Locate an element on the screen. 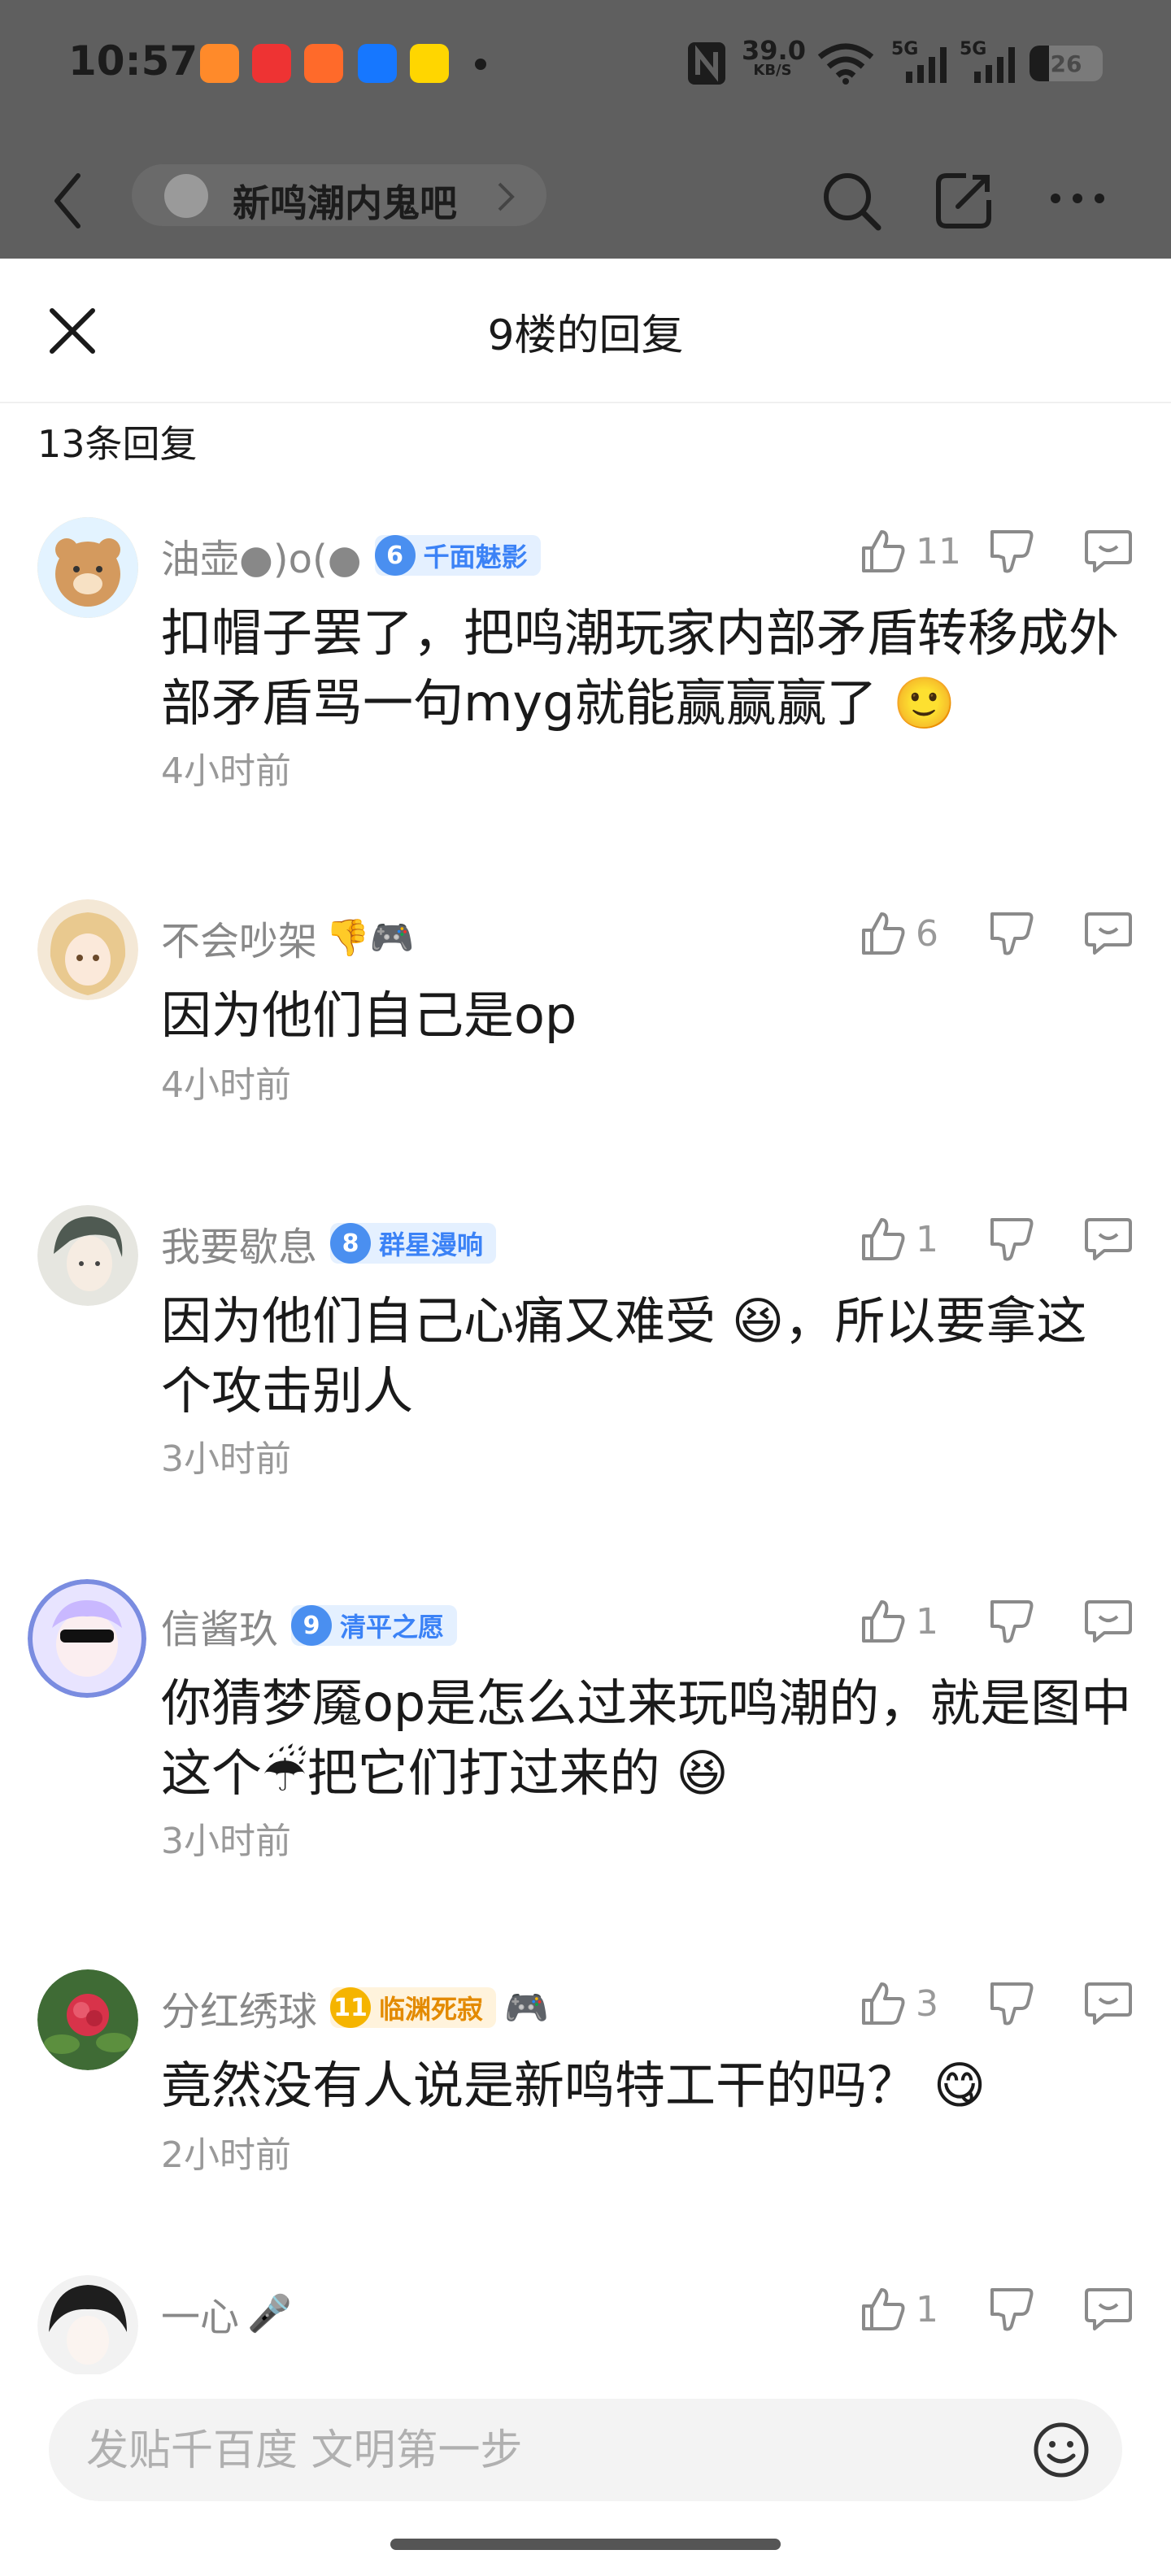  username: 一心 is located at coordinates (200, 2314).